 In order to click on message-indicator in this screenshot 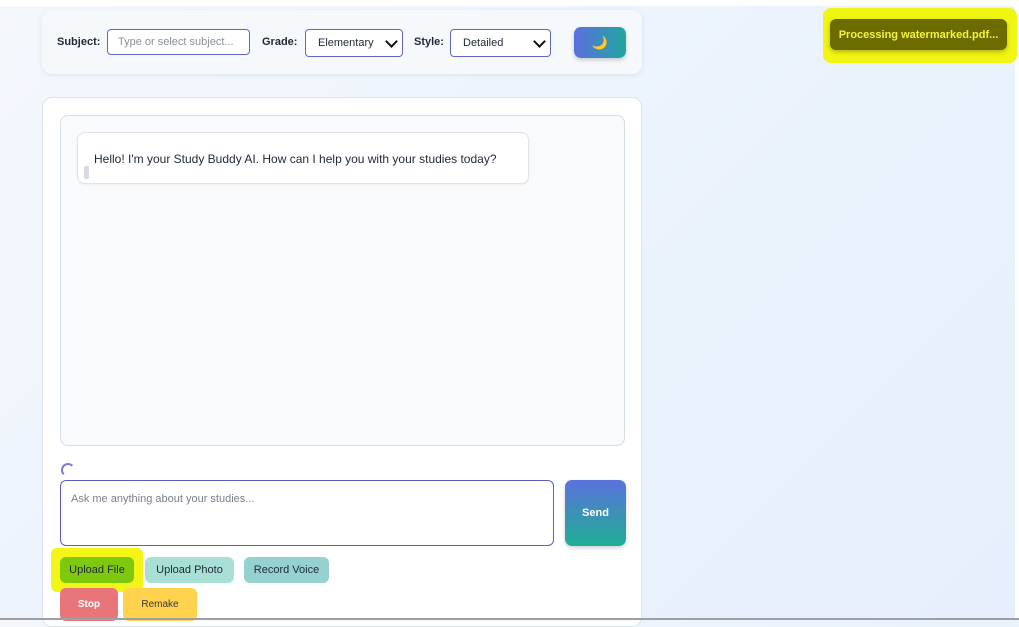, I will do `click(86, 172)`.